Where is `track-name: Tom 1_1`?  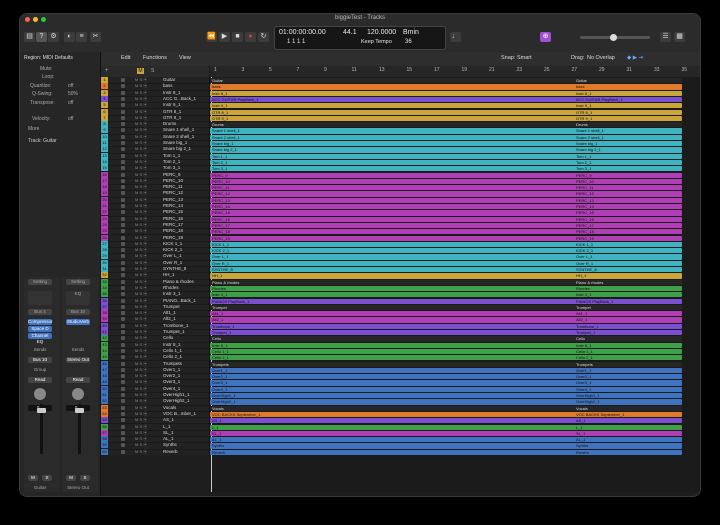
track-name: Tom 1_1 is located at coordinates (171, 156).